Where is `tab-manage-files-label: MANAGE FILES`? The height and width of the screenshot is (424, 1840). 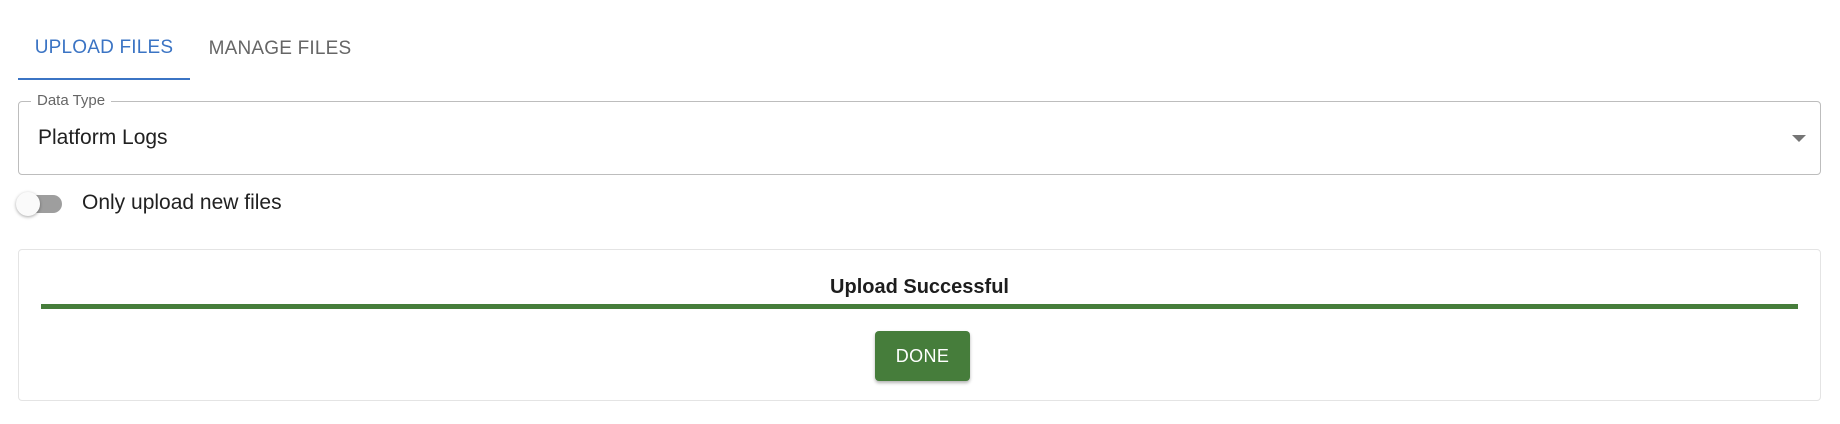 tab-manage-files-label: MANAGE FILES is located at coordinates (280, 48).